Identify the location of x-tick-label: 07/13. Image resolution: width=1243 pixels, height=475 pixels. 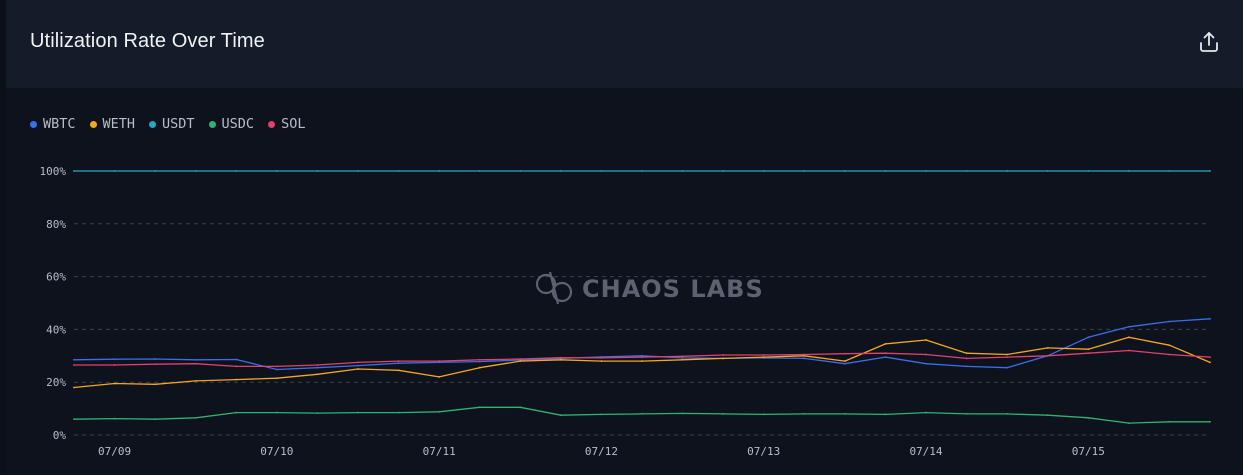
(763, 451).